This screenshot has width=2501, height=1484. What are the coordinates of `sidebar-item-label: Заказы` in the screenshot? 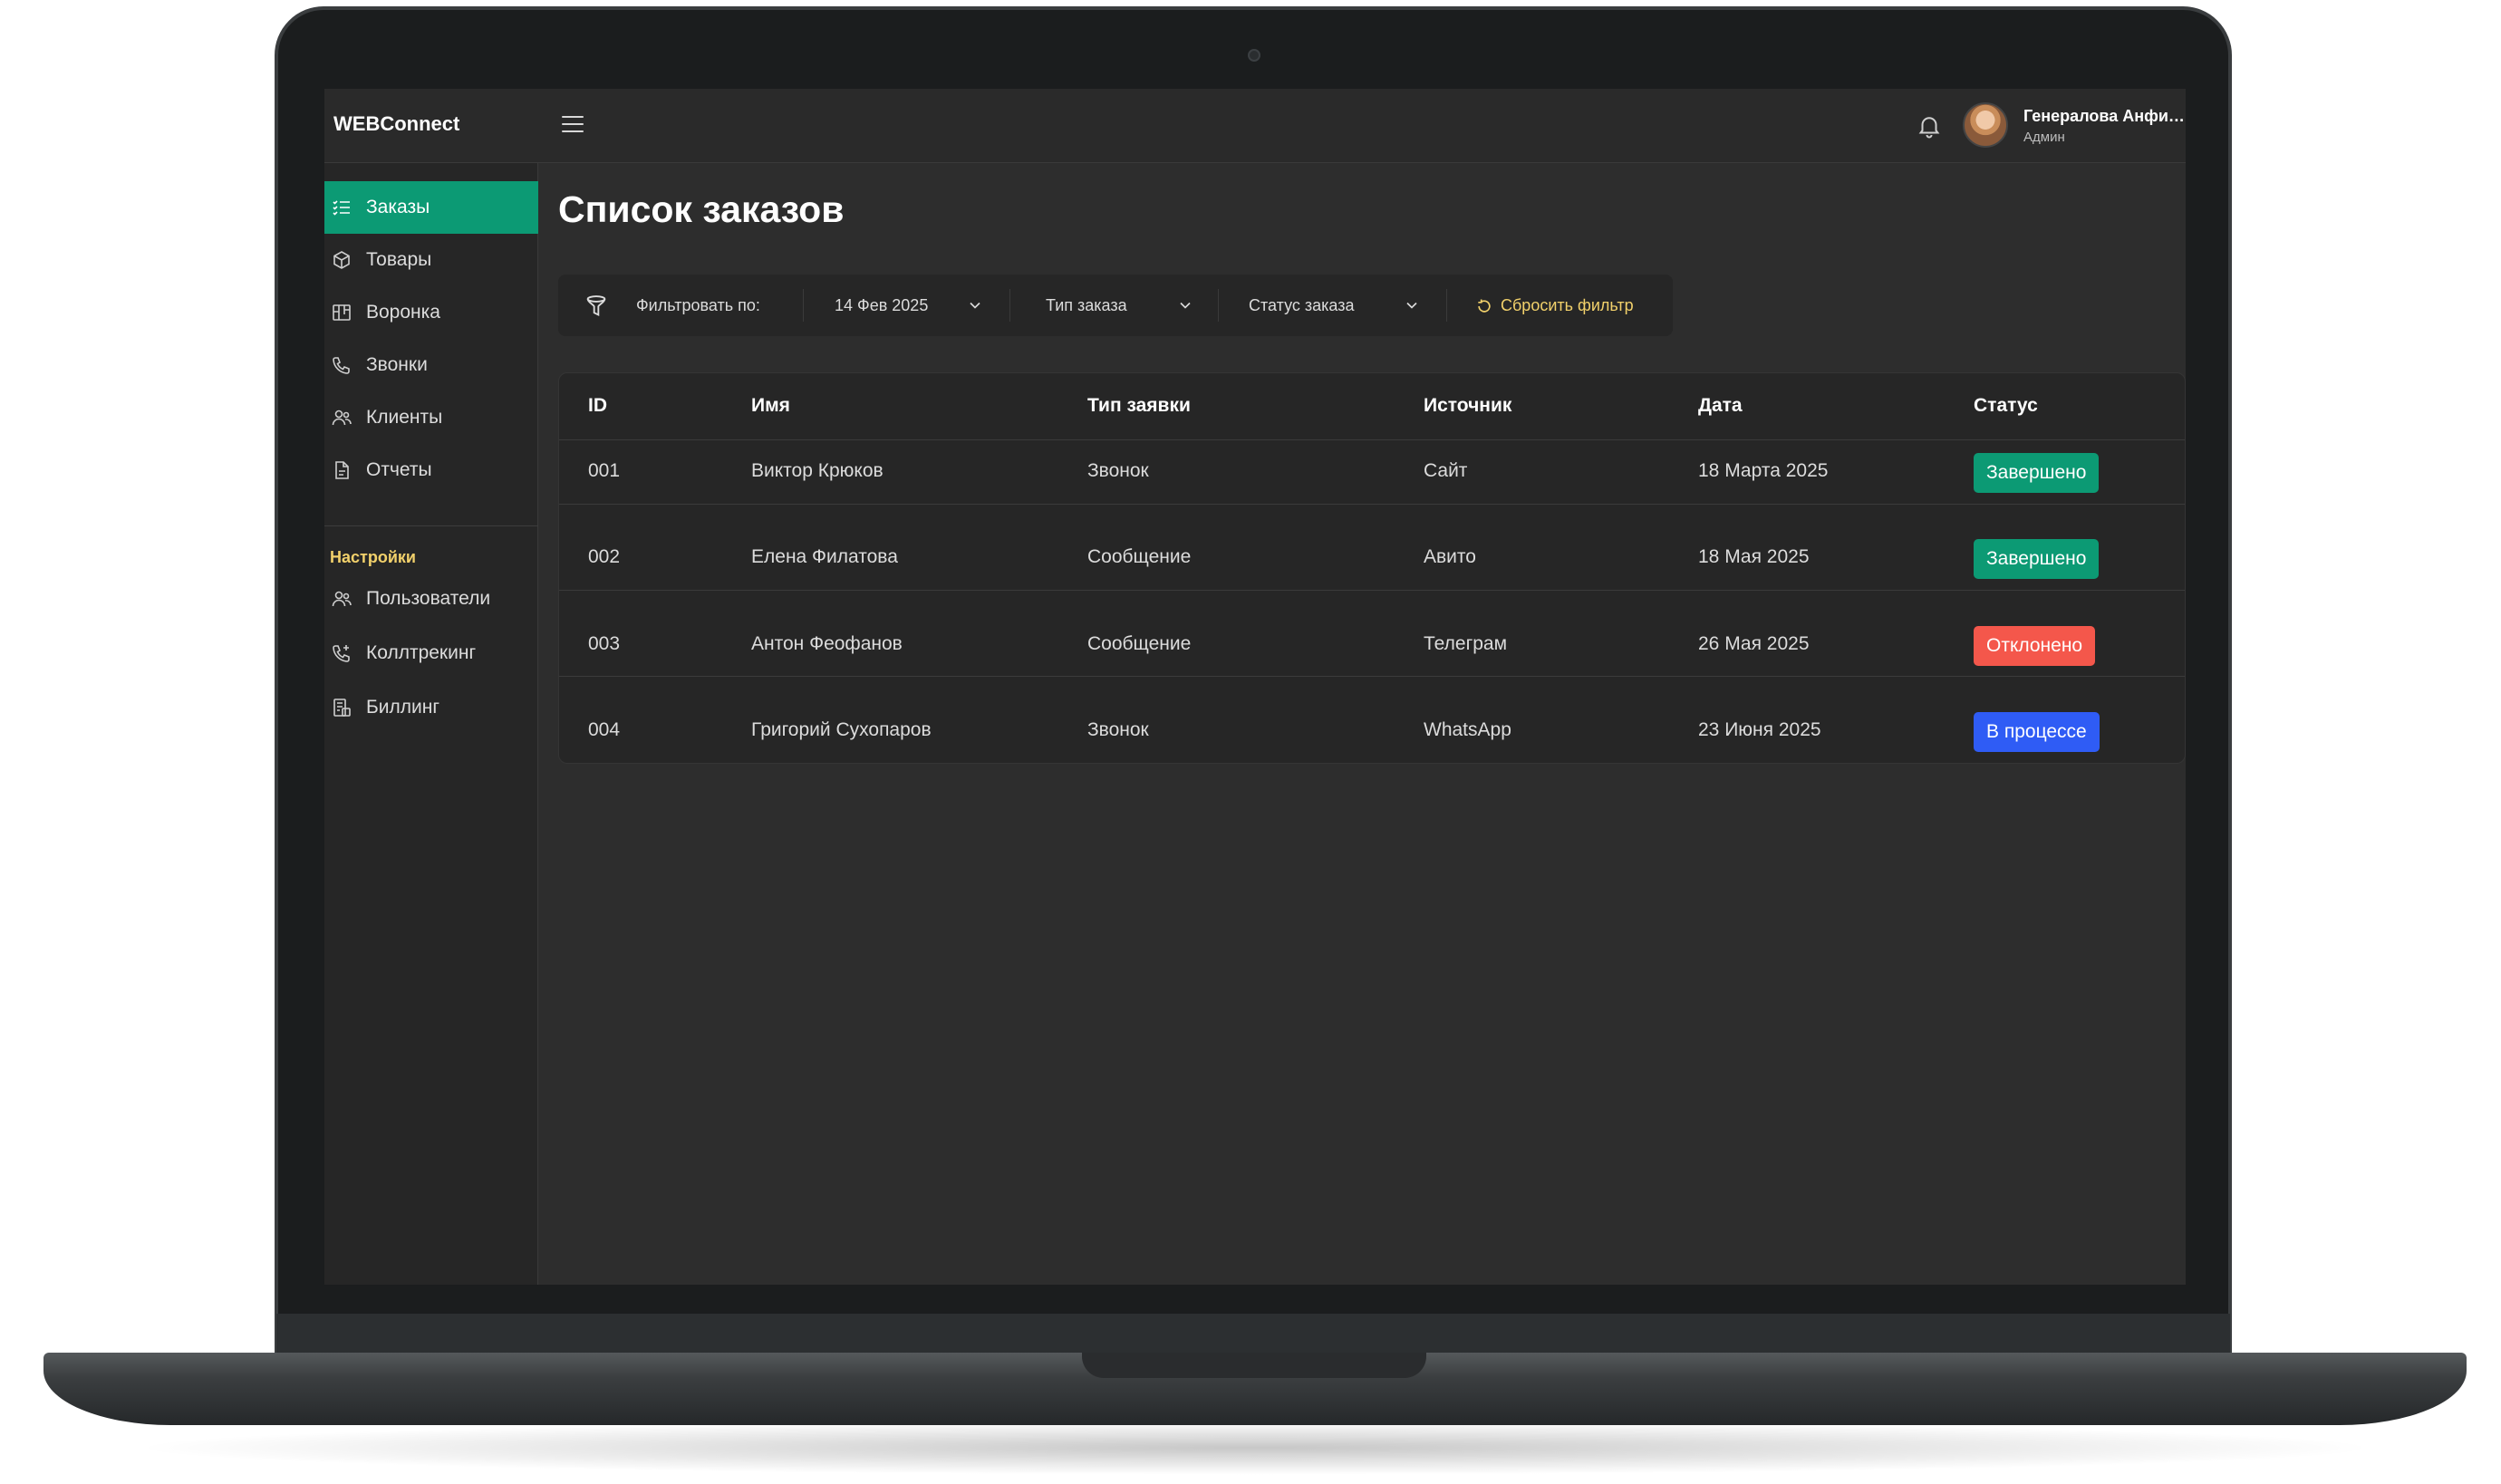 It's located at (398, 207).